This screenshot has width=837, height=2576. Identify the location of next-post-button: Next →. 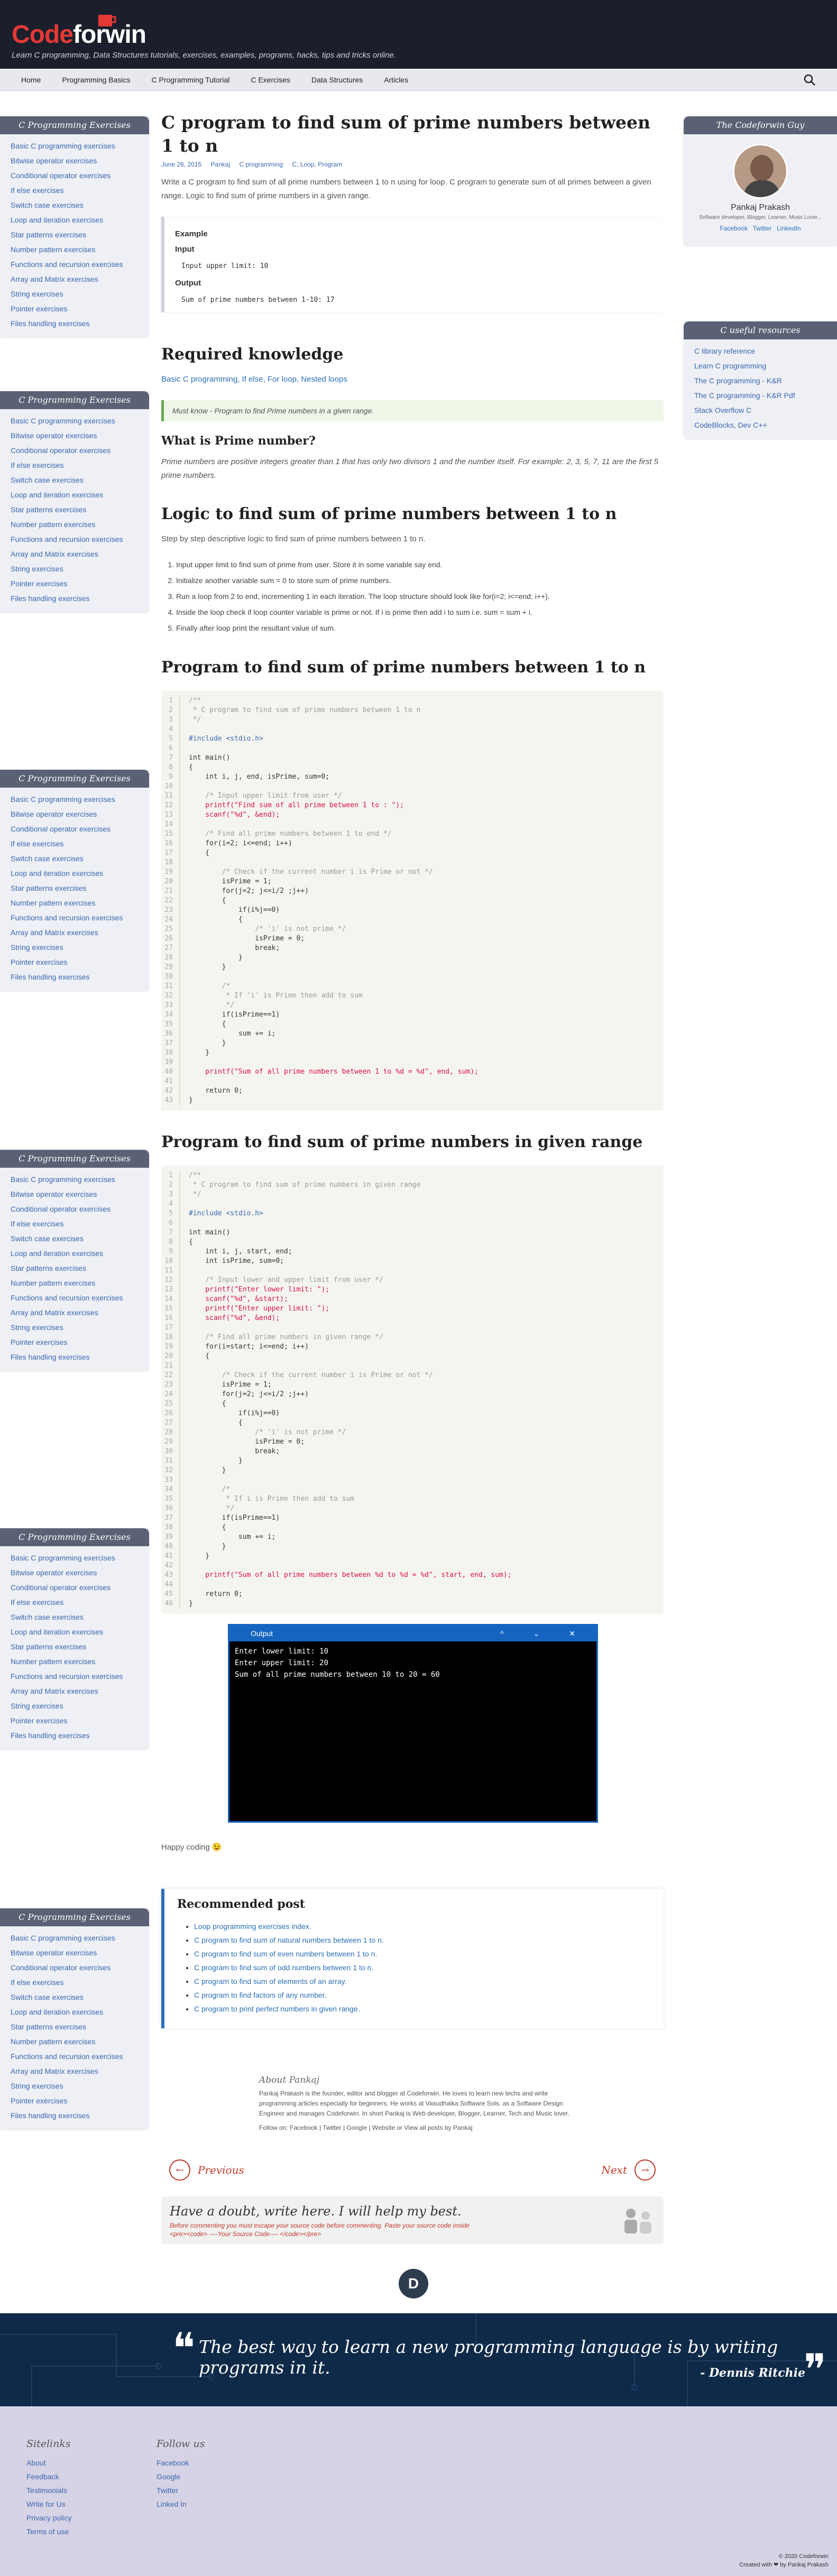
(628, 2170).